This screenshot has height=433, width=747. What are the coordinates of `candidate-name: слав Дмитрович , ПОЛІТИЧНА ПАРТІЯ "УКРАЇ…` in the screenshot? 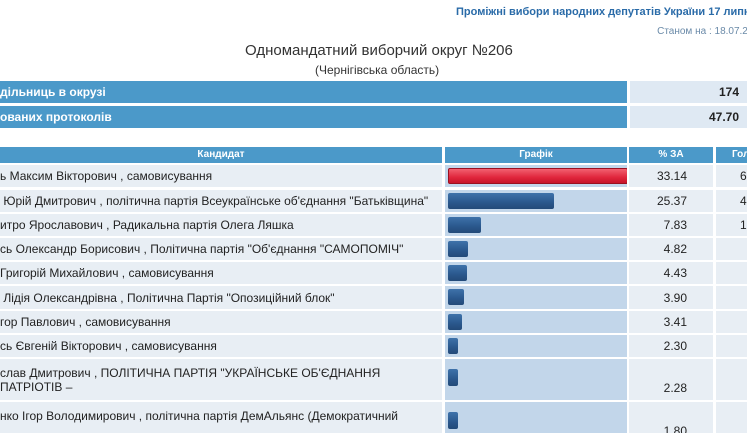 It's located at (221, 379).